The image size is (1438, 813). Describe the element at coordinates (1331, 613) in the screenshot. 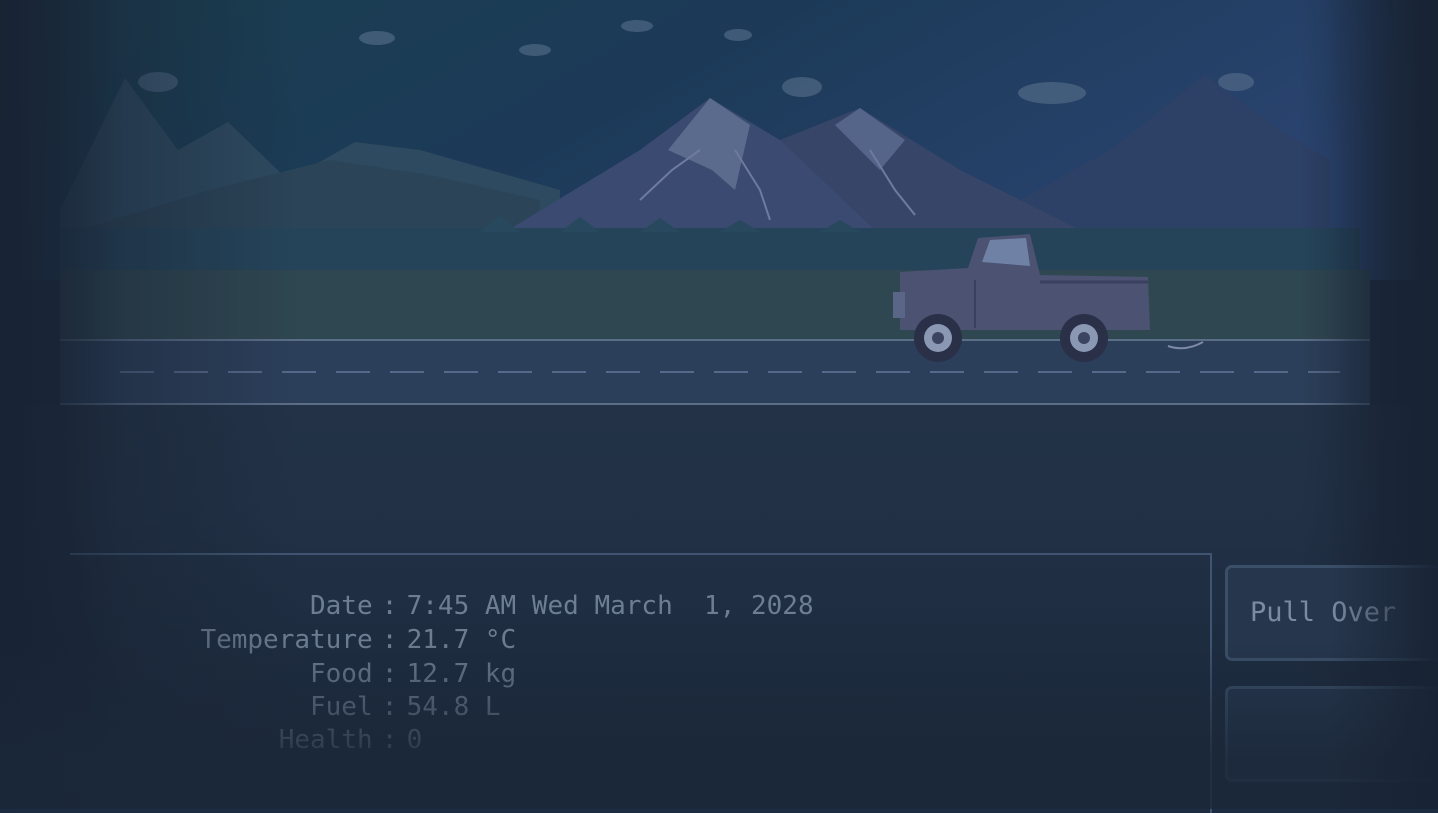

I see `pull-over-button: Pull Over` at that location.